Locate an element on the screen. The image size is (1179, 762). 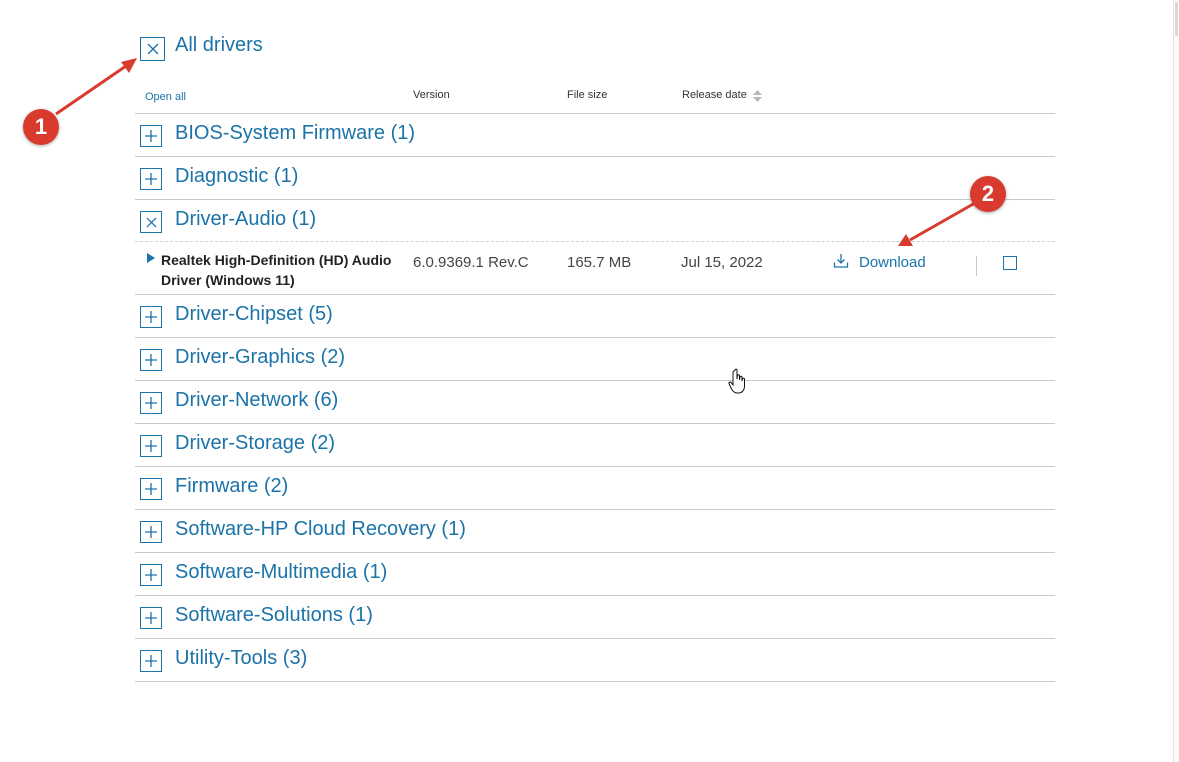
category-label: BIOS-System Firmware (1) is located at coordinates (295, 133).